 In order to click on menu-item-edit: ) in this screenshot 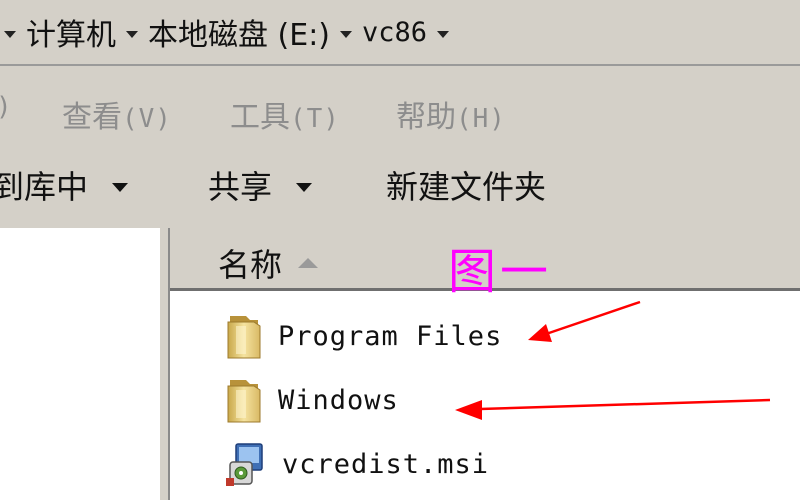, I will do `click(6, 107)`.